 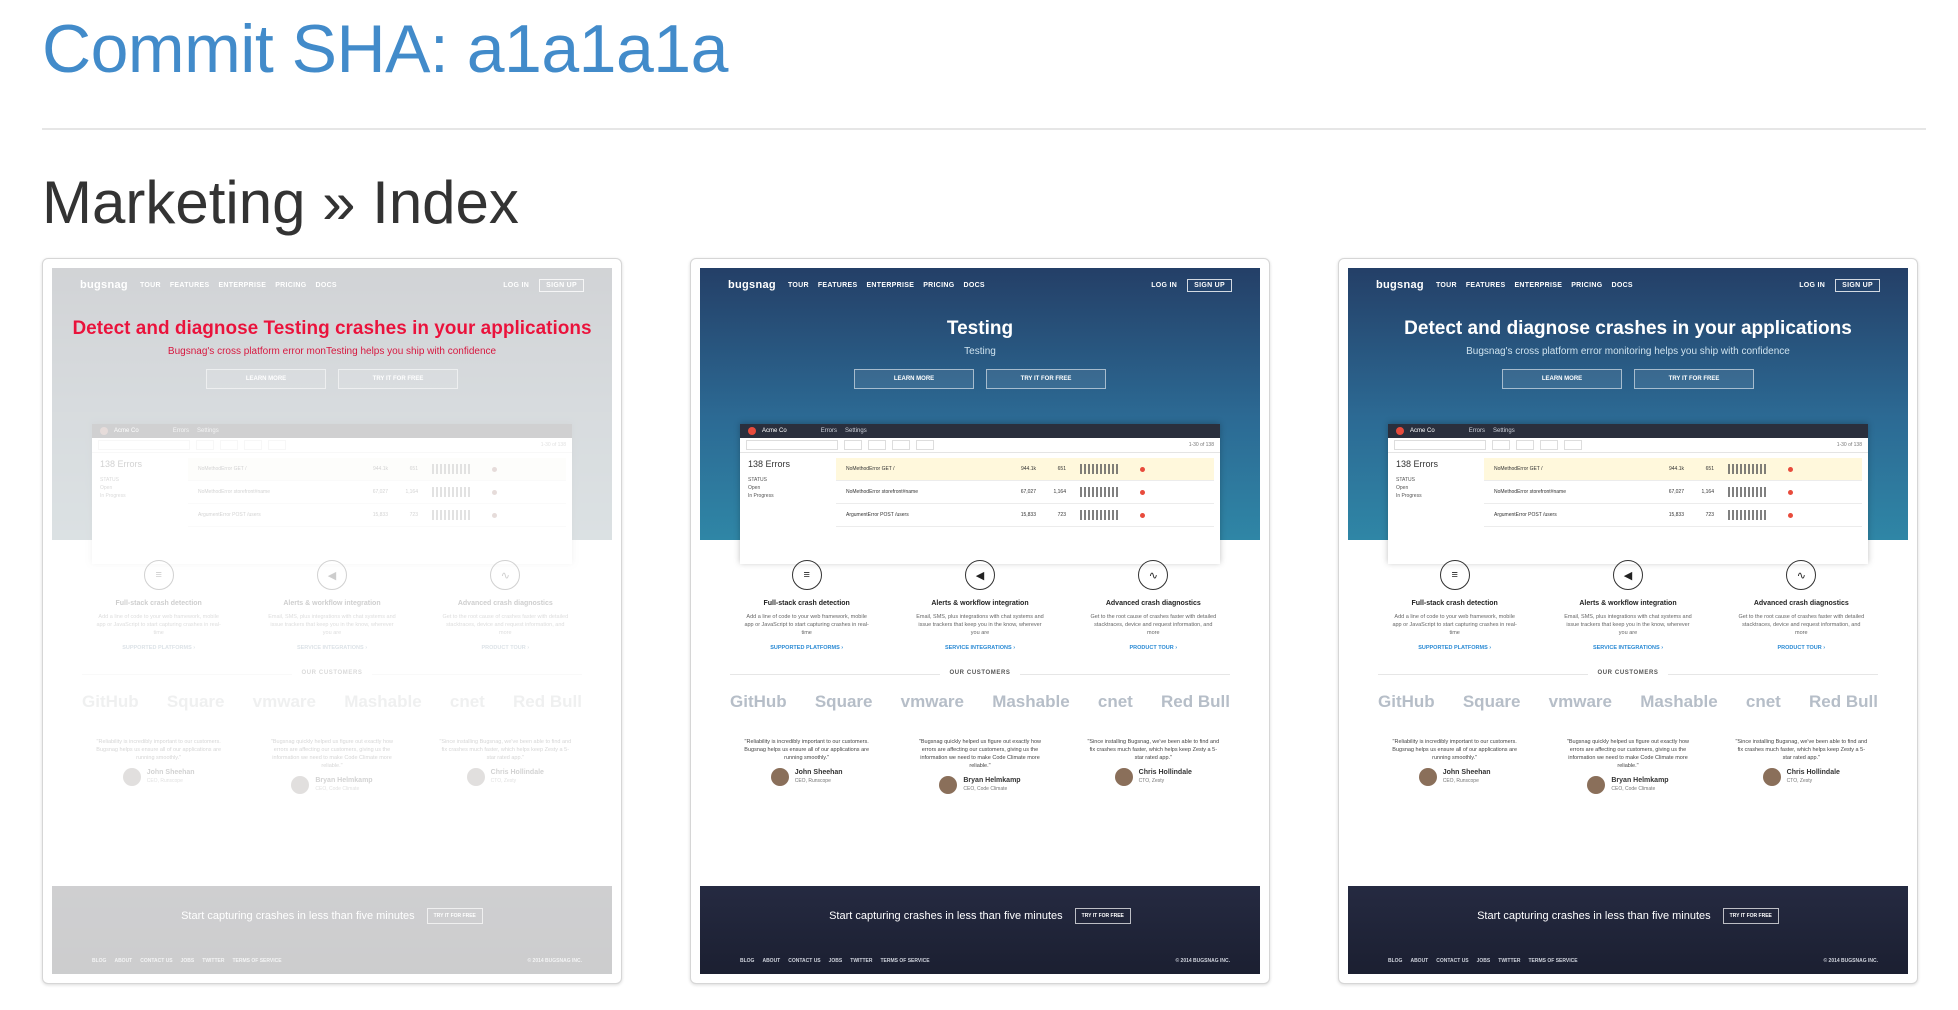 I want to click on error-count: 138 Errors, so click(x=769, y=464).